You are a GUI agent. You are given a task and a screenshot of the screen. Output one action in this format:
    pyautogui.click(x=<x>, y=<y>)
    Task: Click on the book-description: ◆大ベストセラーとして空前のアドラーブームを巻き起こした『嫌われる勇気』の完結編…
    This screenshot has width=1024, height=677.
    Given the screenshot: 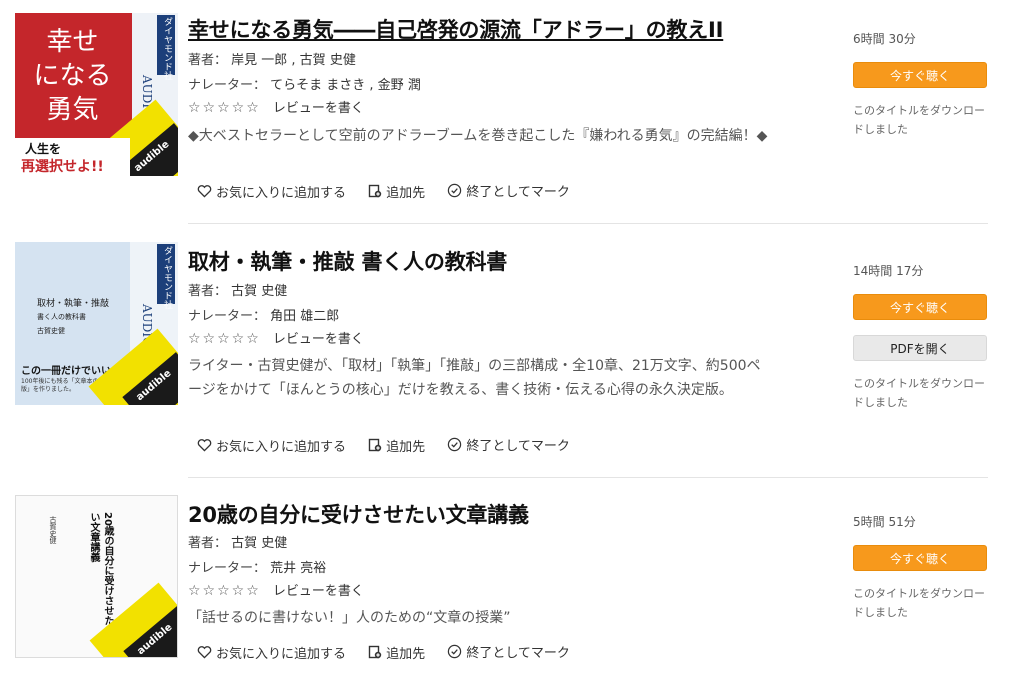 What is the action you would take?
    pyautogui.click(x=478, y=136)
    